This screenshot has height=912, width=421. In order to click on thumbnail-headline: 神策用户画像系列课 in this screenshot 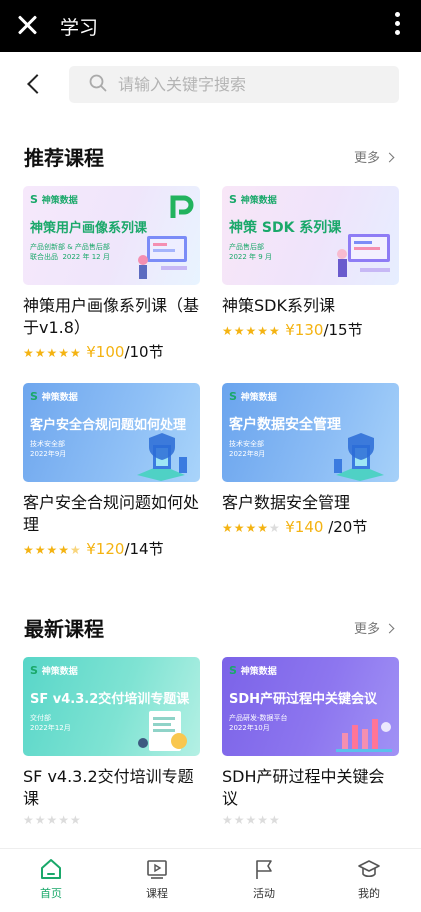, I will do `click(89, 228)`.